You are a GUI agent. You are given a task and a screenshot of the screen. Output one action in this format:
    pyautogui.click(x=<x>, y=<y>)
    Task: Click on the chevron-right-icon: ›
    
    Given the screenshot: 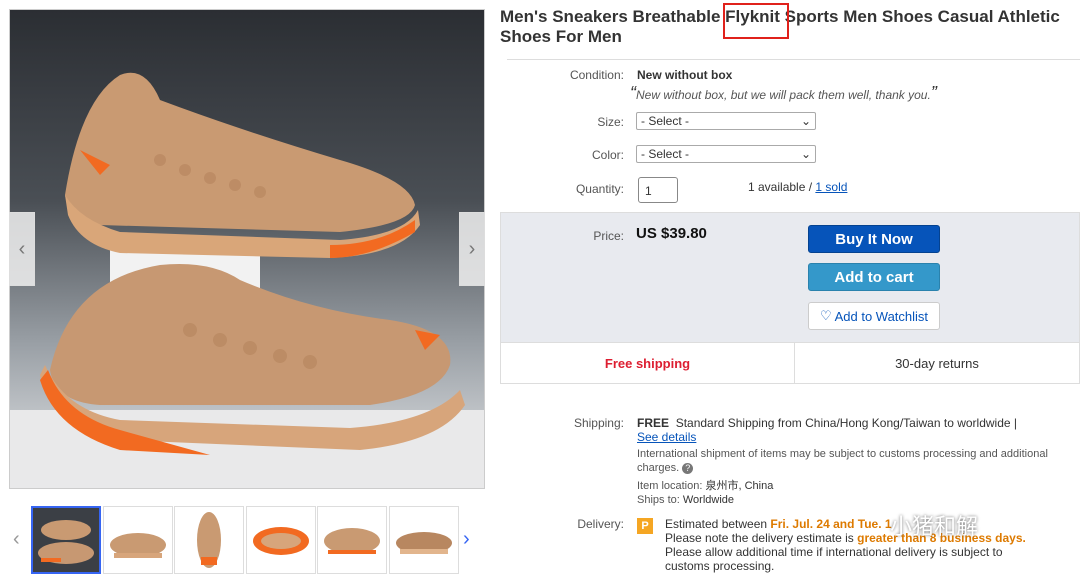 What is the action you would take?
    pyautogui.click(x=472, y=248)
    